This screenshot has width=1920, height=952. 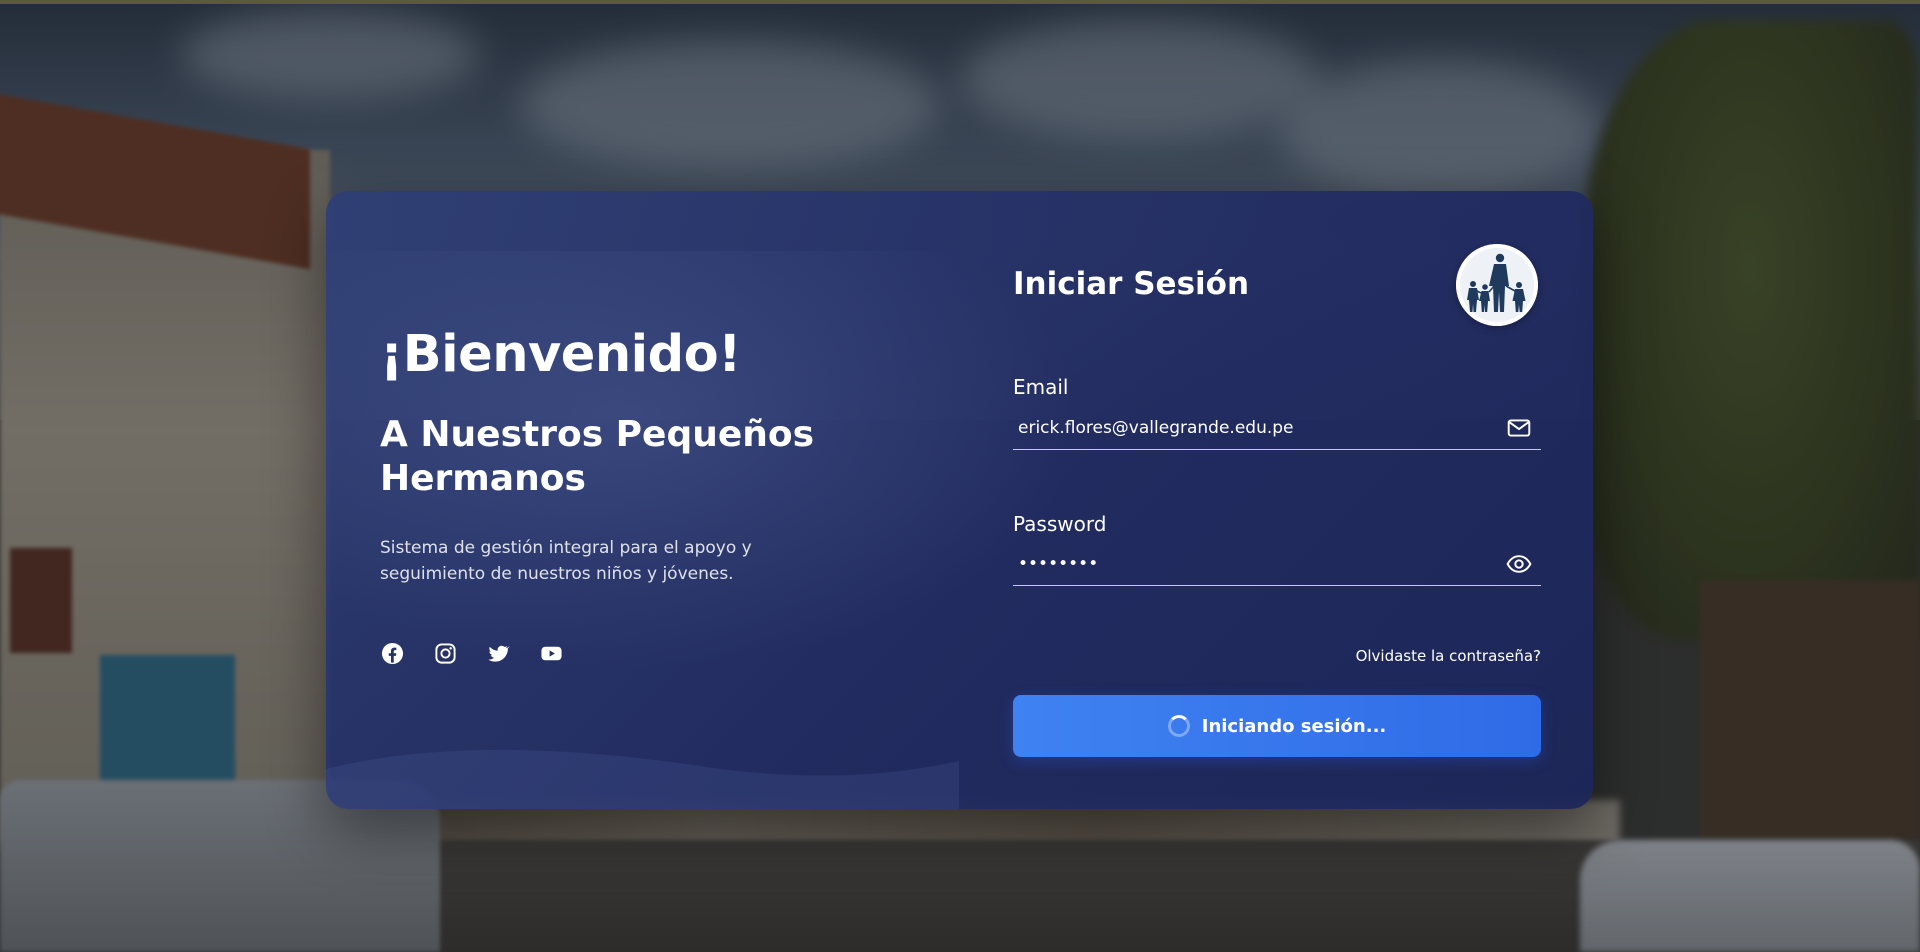 I want to click on email-label: Email, so click(x=1041, y=387).